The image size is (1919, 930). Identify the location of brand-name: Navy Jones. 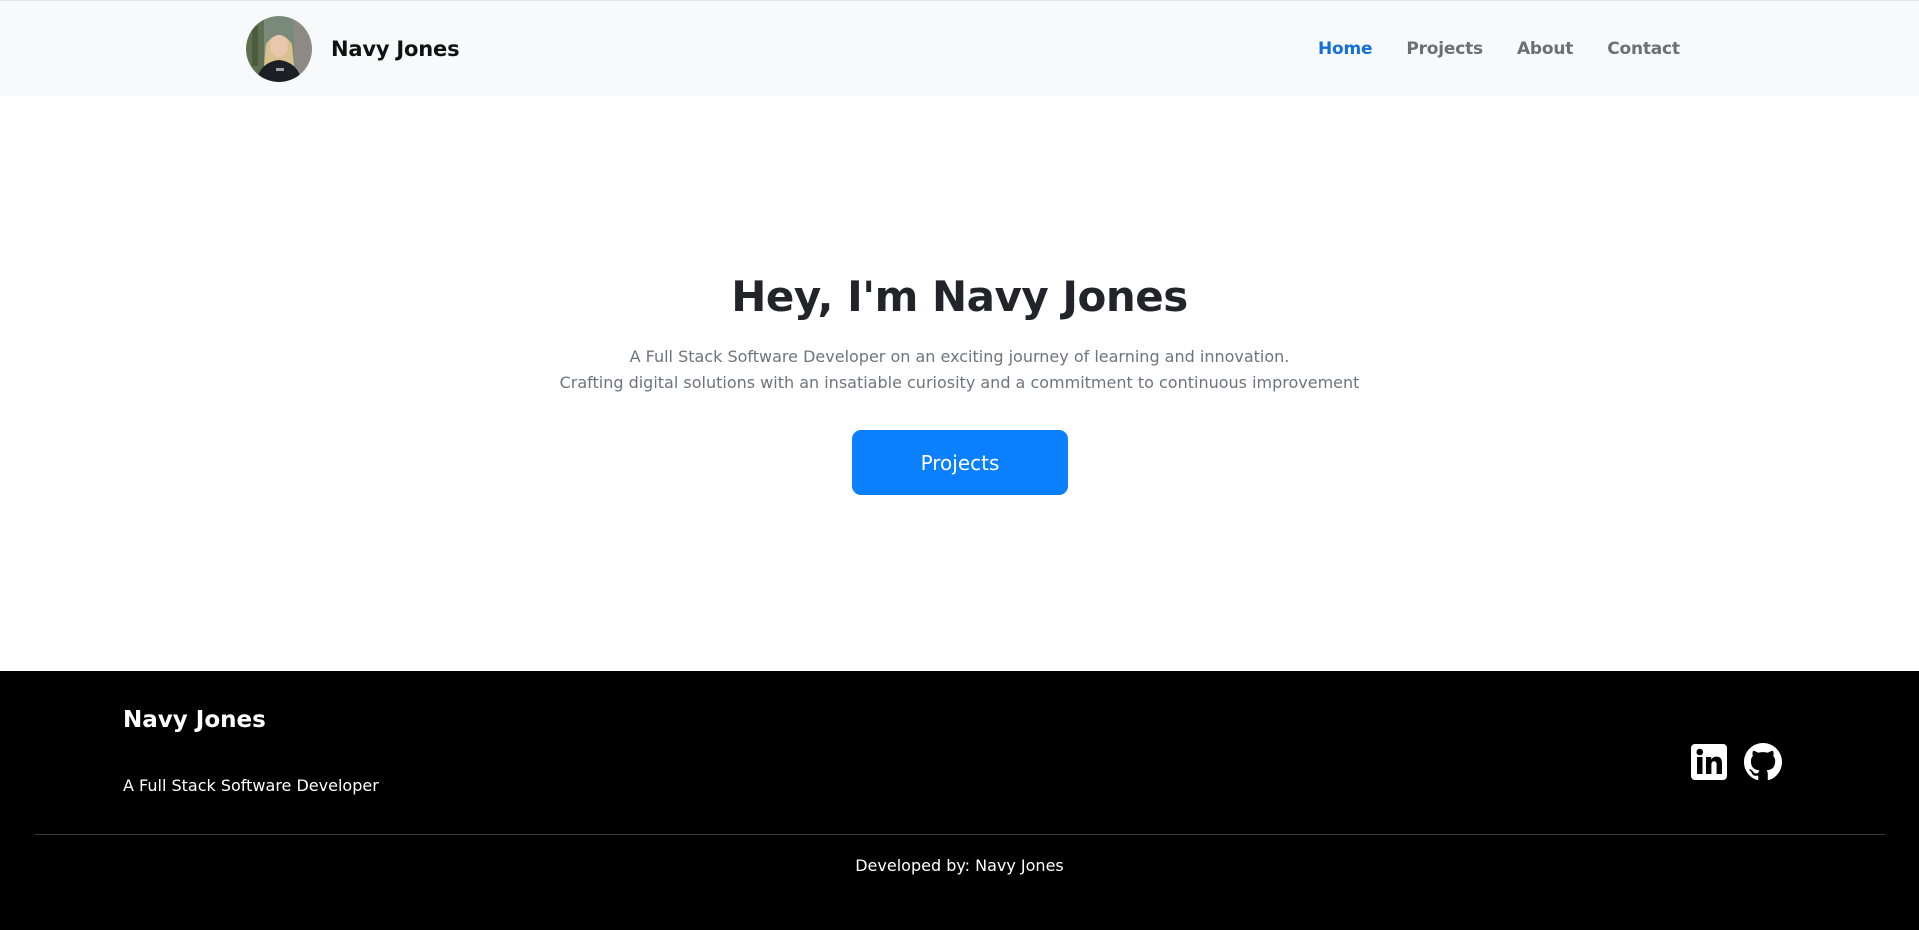
(395, 49).